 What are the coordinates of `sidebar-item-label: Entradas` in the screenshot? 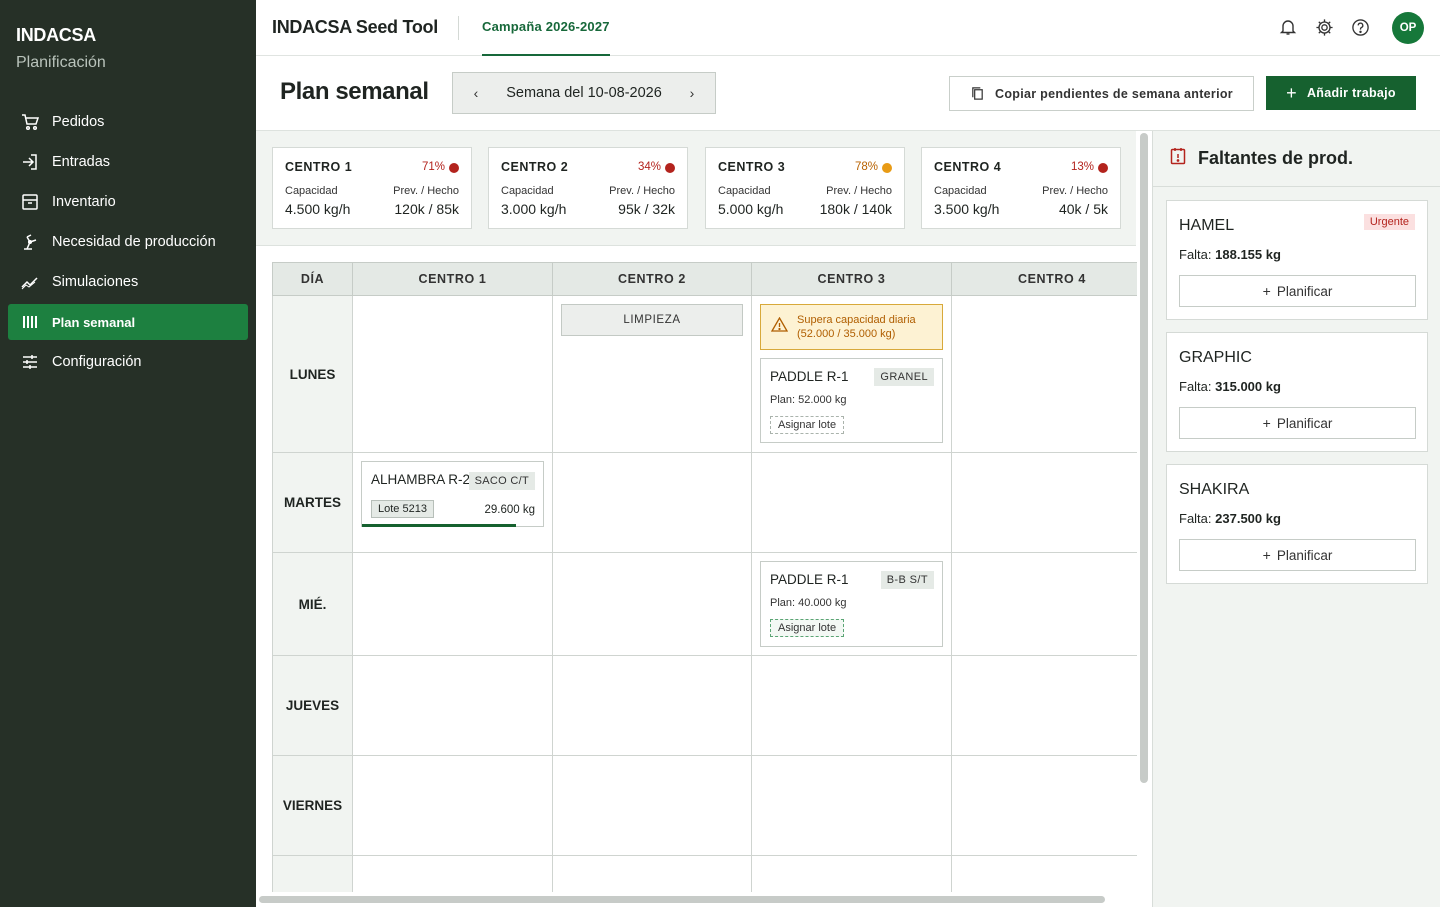 It's located at (81, 162).